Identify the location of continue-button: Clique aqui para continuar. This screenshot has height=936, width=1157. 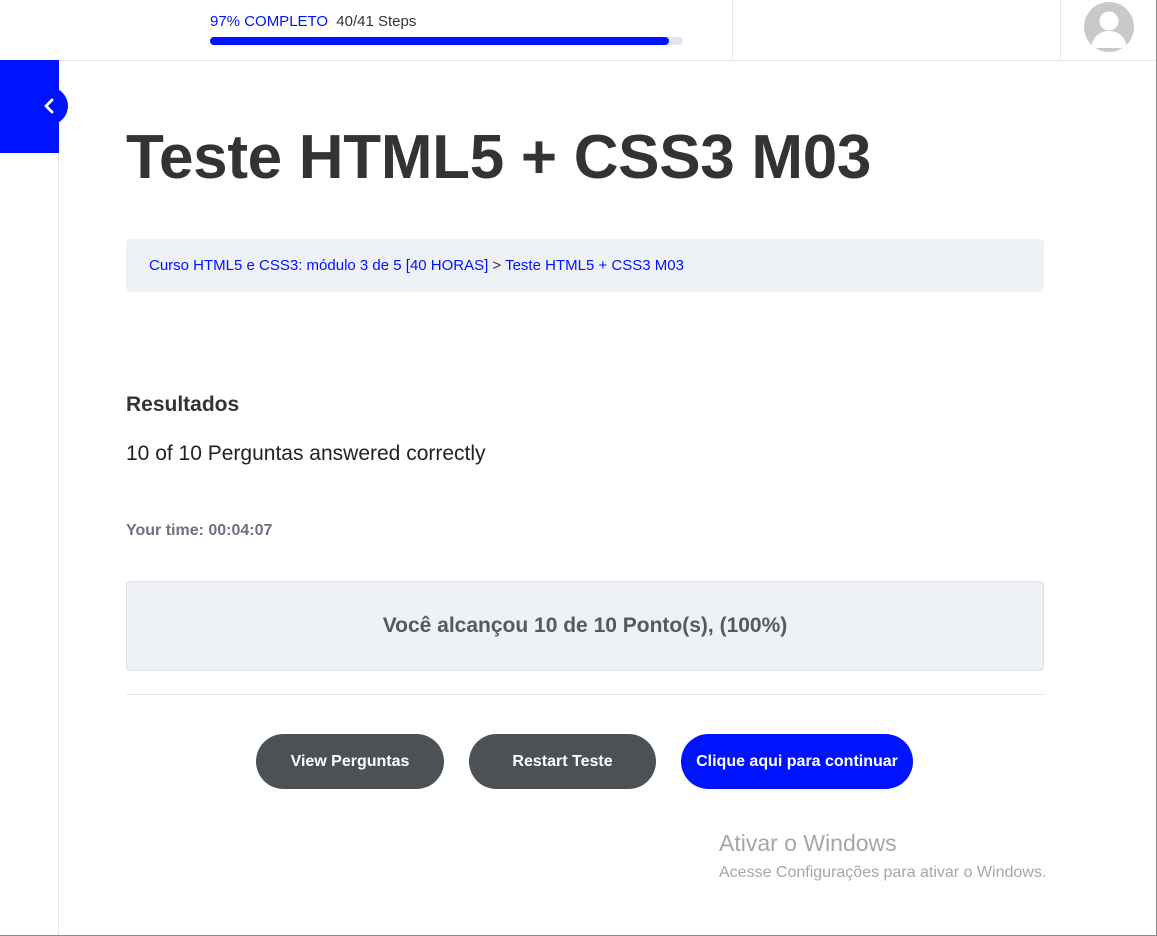
(797, 761).